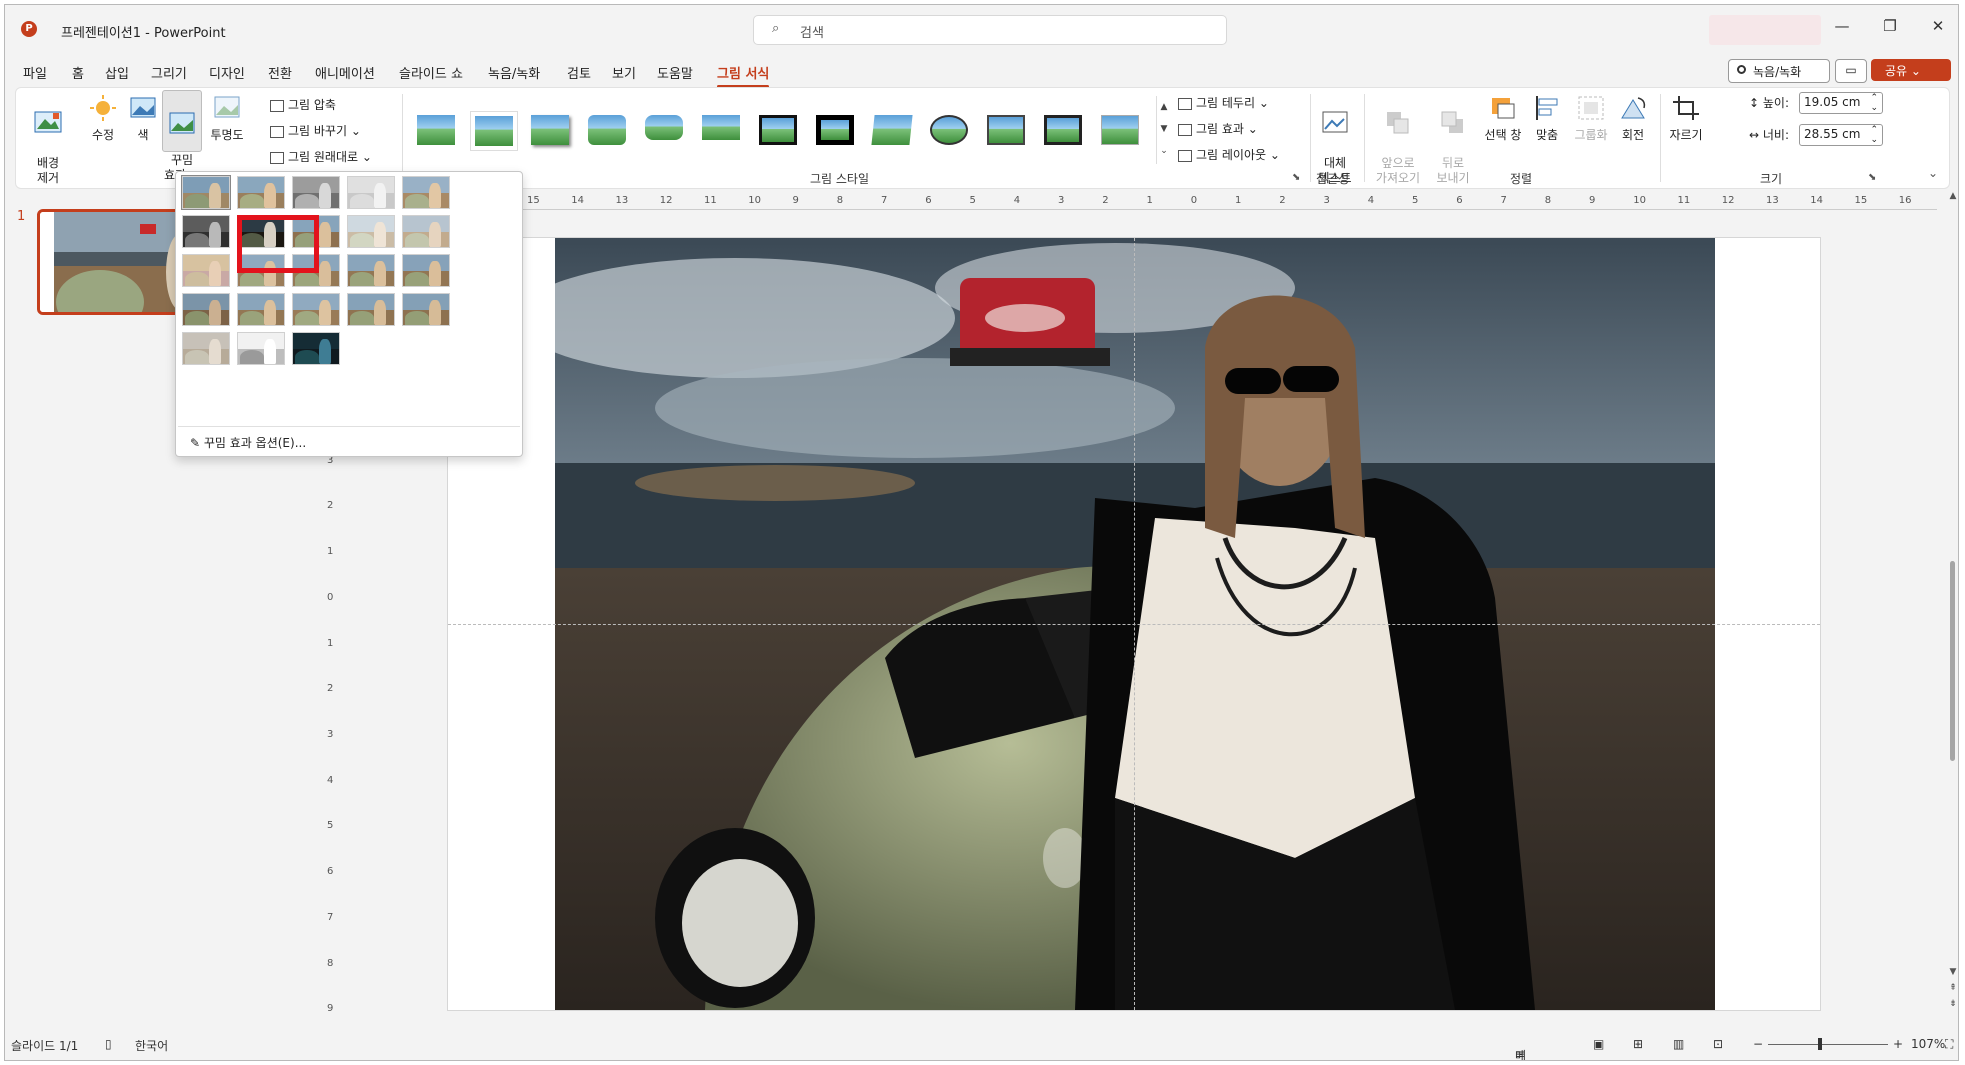 The height and width of the screenshot is (1065, 1965). Describe the element at coordinates (1638, 1044) in the screenshot. I see `slide-sorter-icon: ⊞` at that location.